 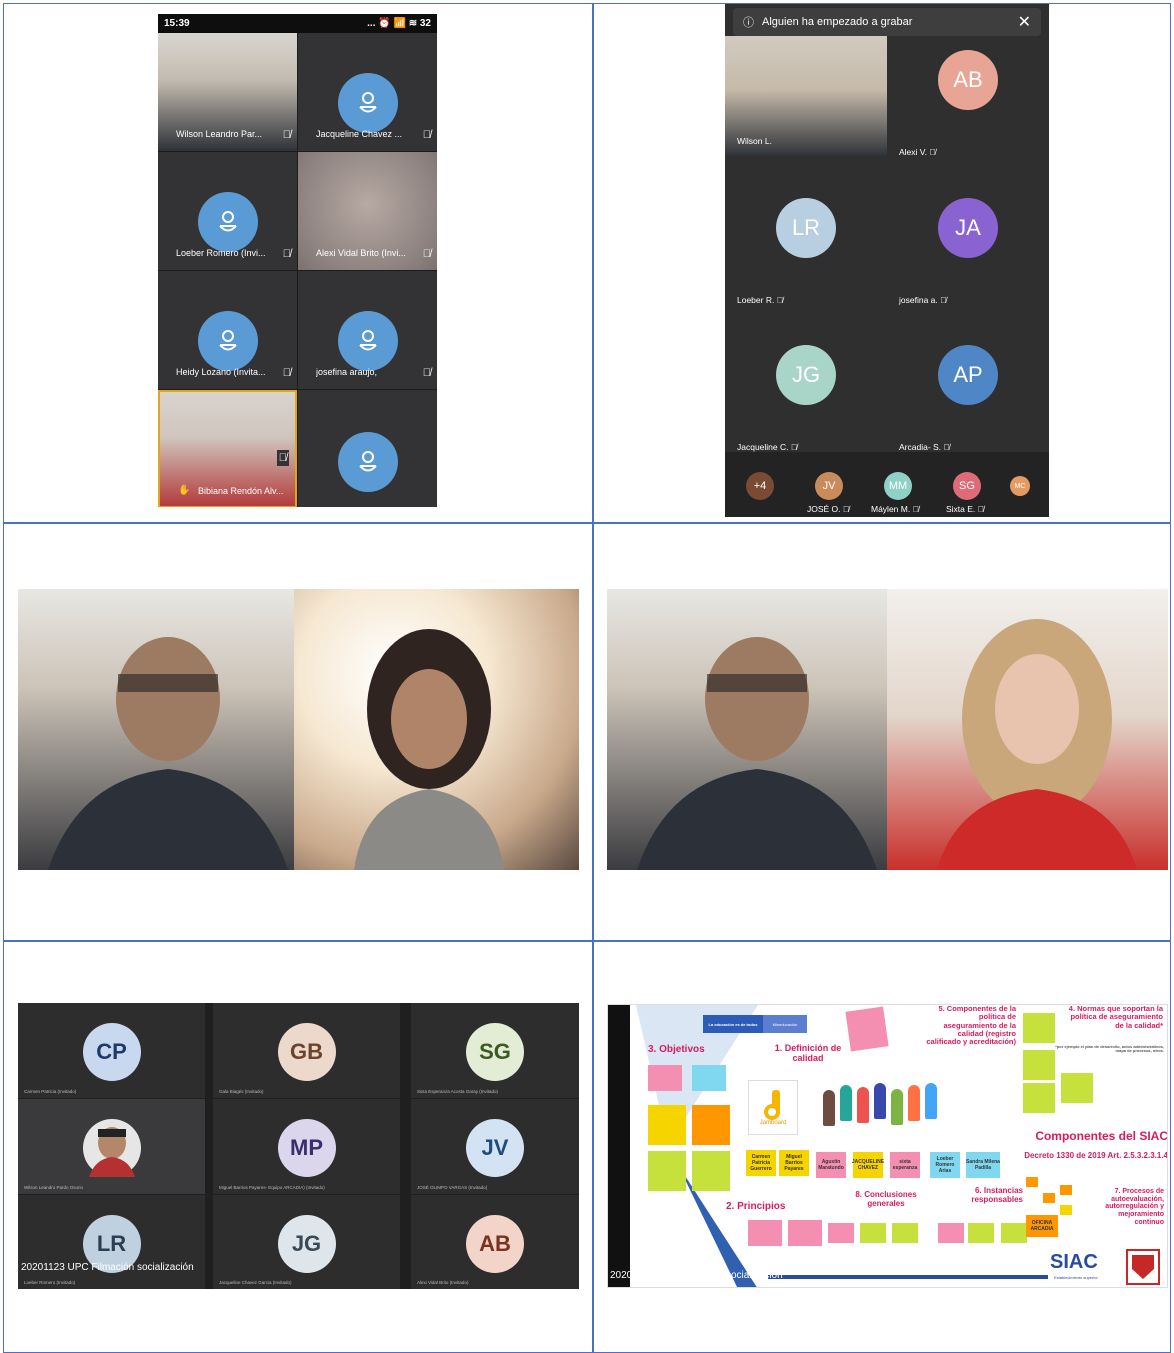 What do you see at coordinates (898, 486) in the screenshot?
I see `participant-avatar: MM` at bounding box center [898, 486].